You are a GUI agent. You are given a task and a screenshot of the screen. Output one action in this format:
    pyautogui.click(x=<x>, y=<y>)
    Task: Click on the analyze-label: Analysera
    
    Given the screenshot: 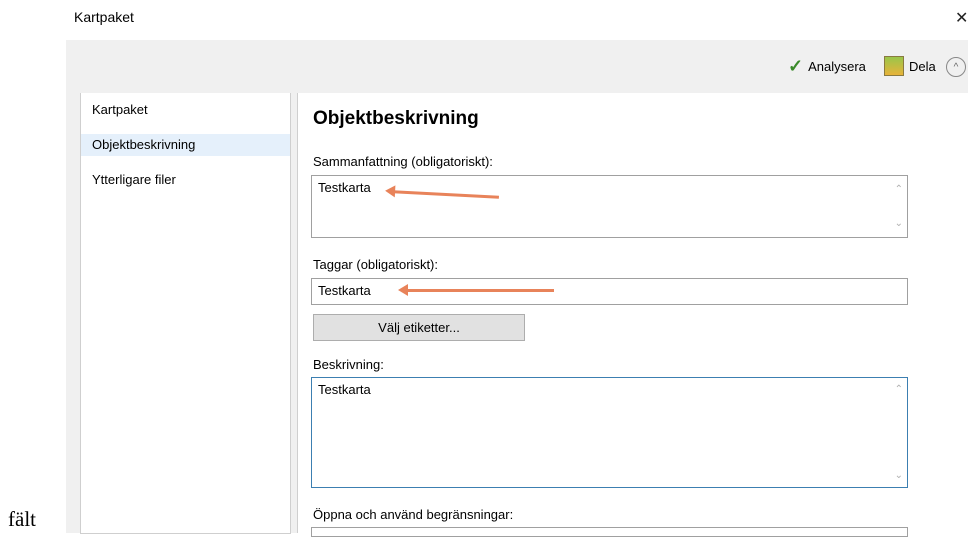 What is the action you would take?
    pyautogui.click(x=837, y=66)
    